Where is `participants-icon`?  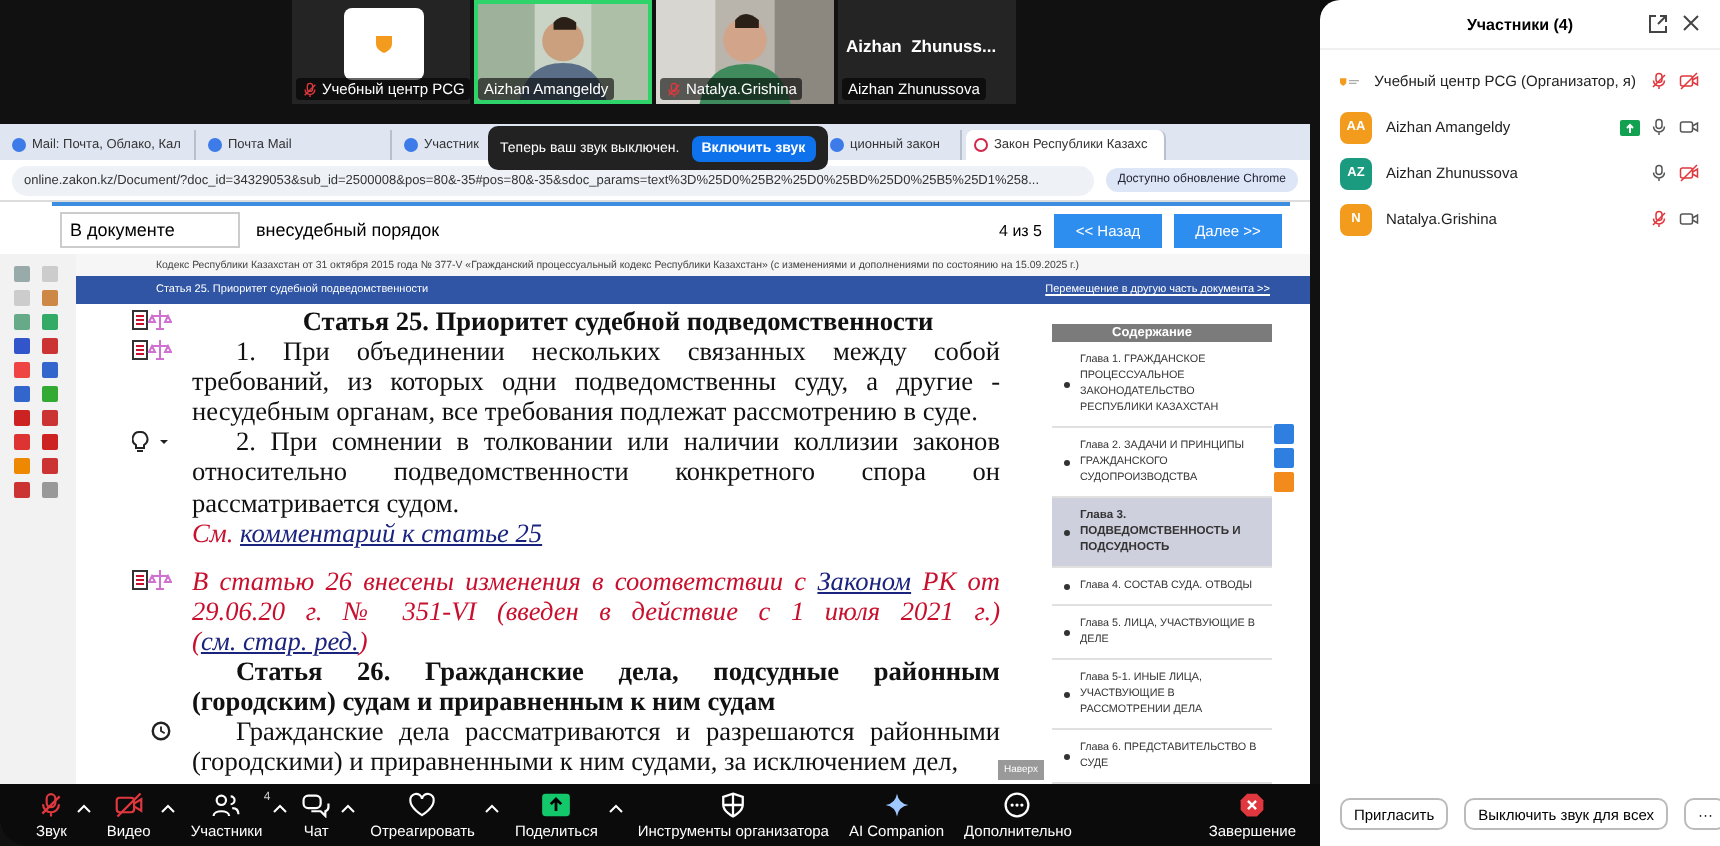 participants-icon is located at coordinates (226, 804).